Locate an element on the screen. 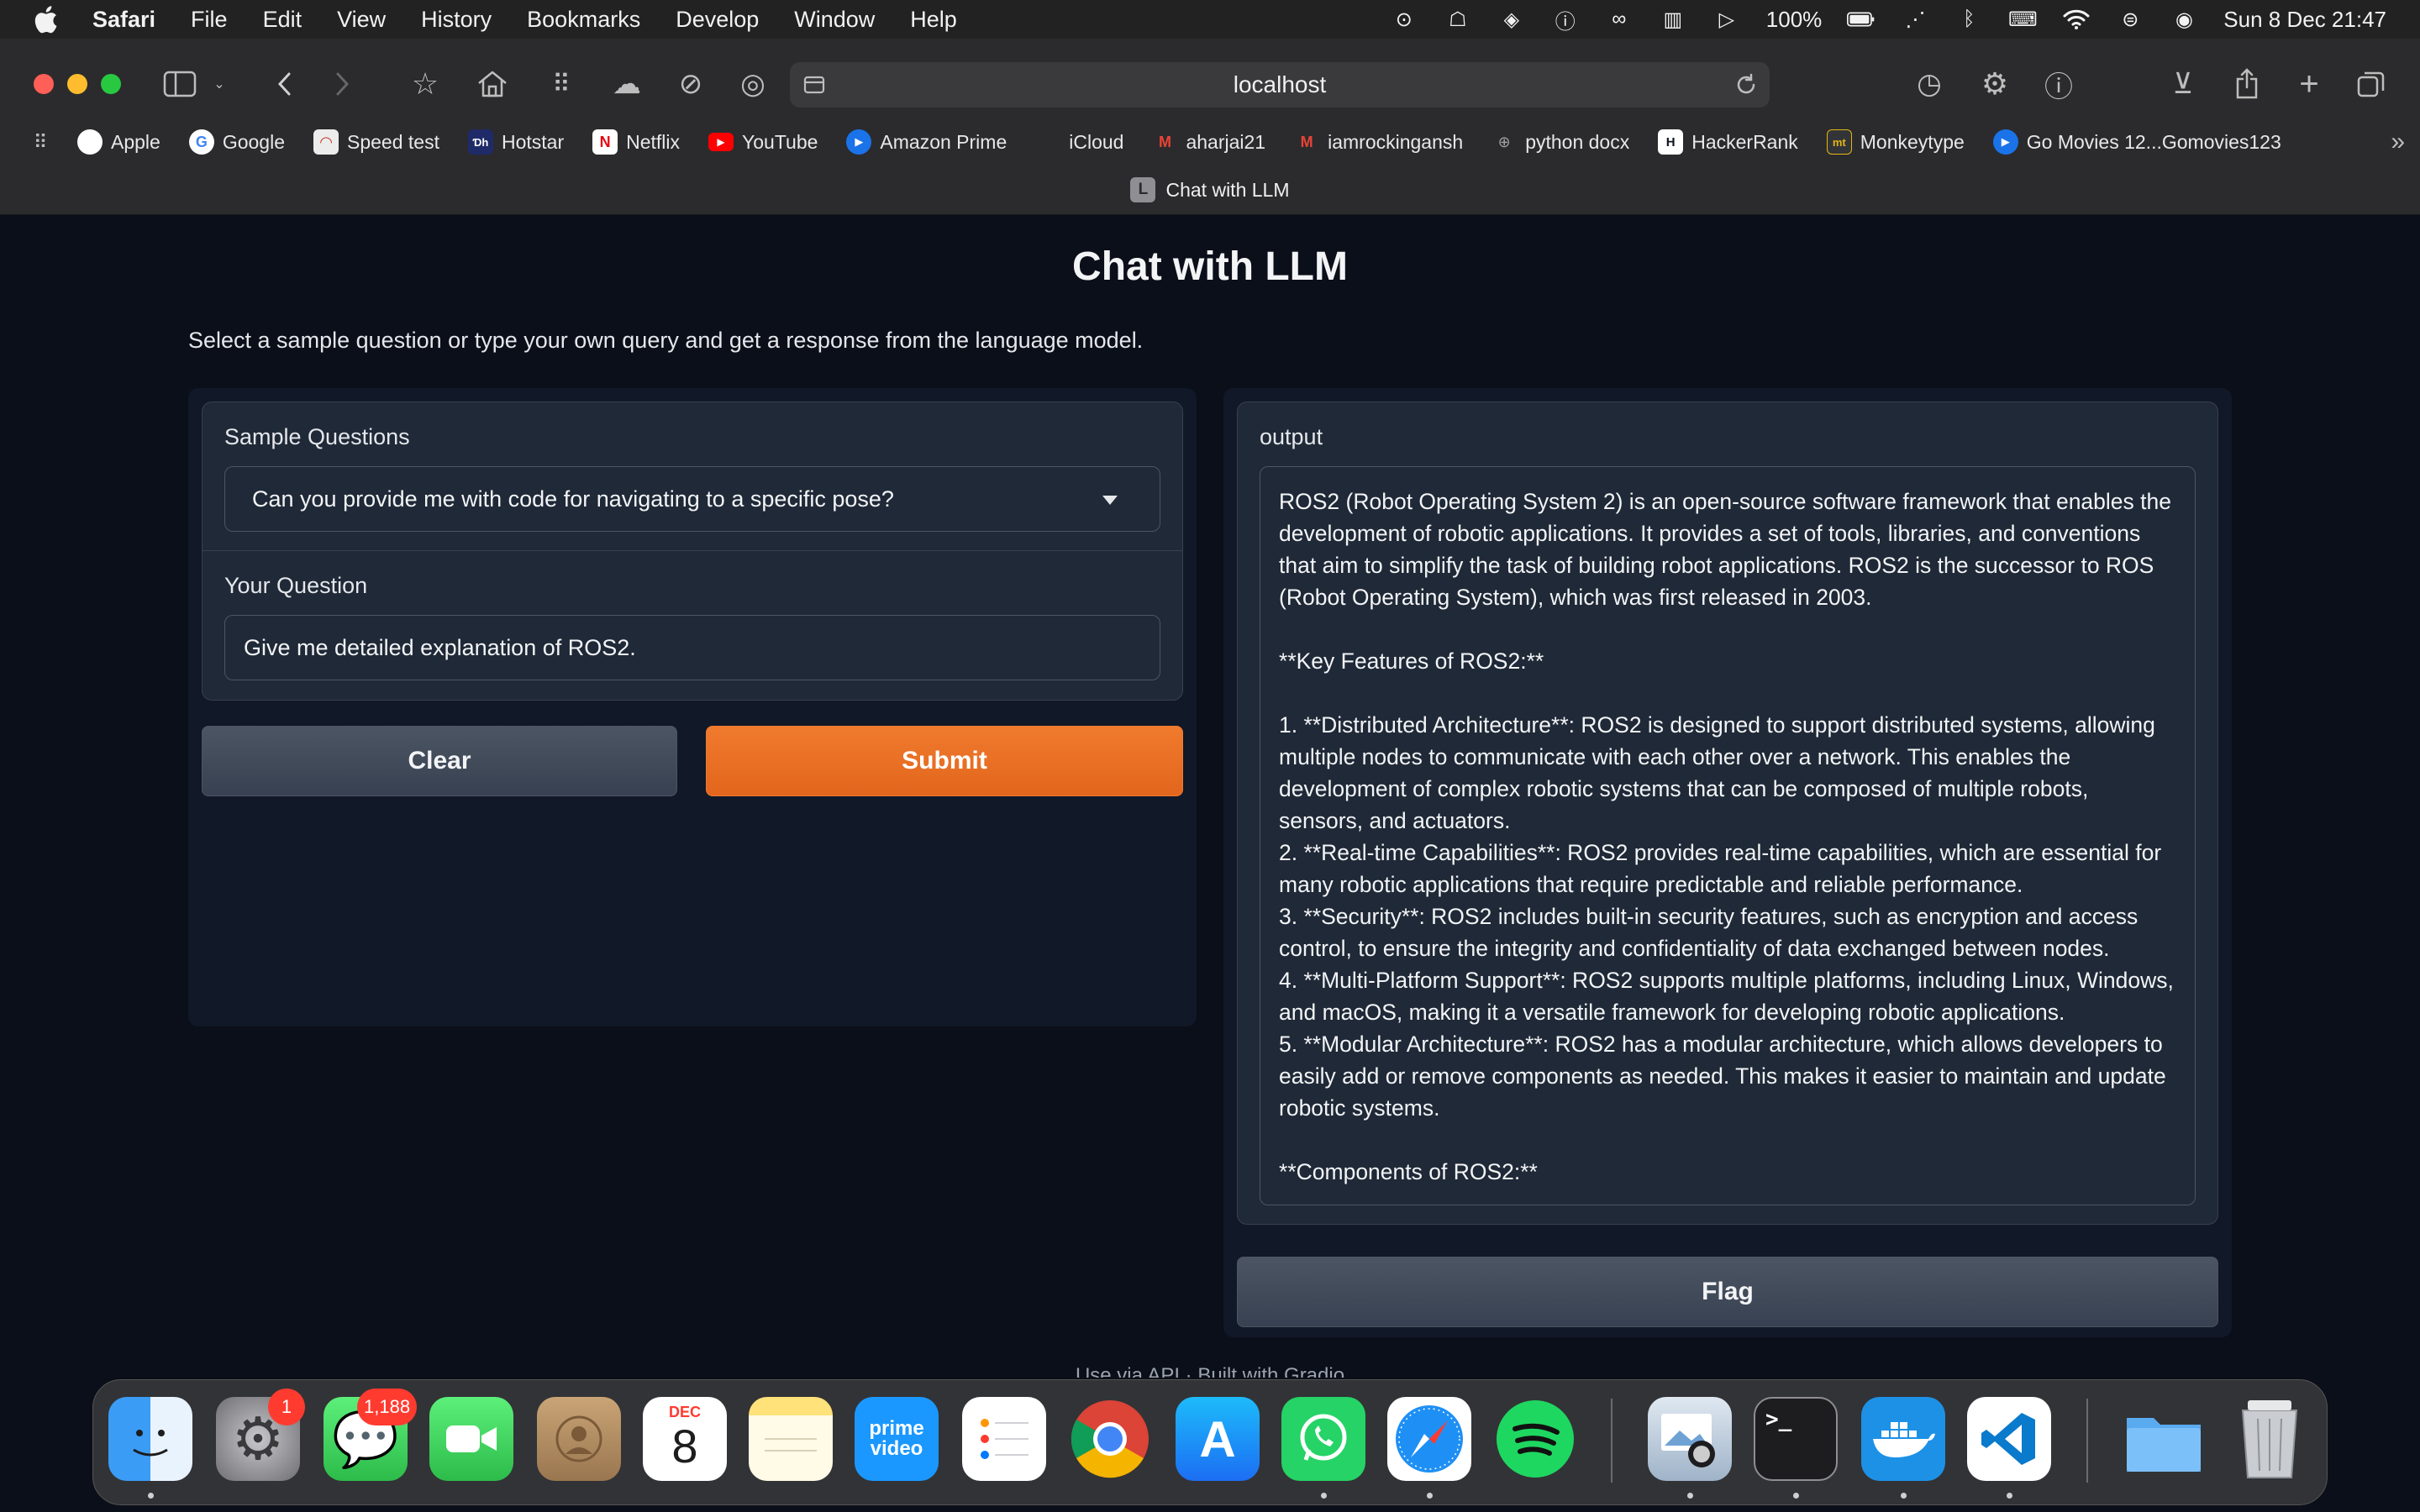  chevron-down-icon: ⌄ is located at coordinates (219, 84).